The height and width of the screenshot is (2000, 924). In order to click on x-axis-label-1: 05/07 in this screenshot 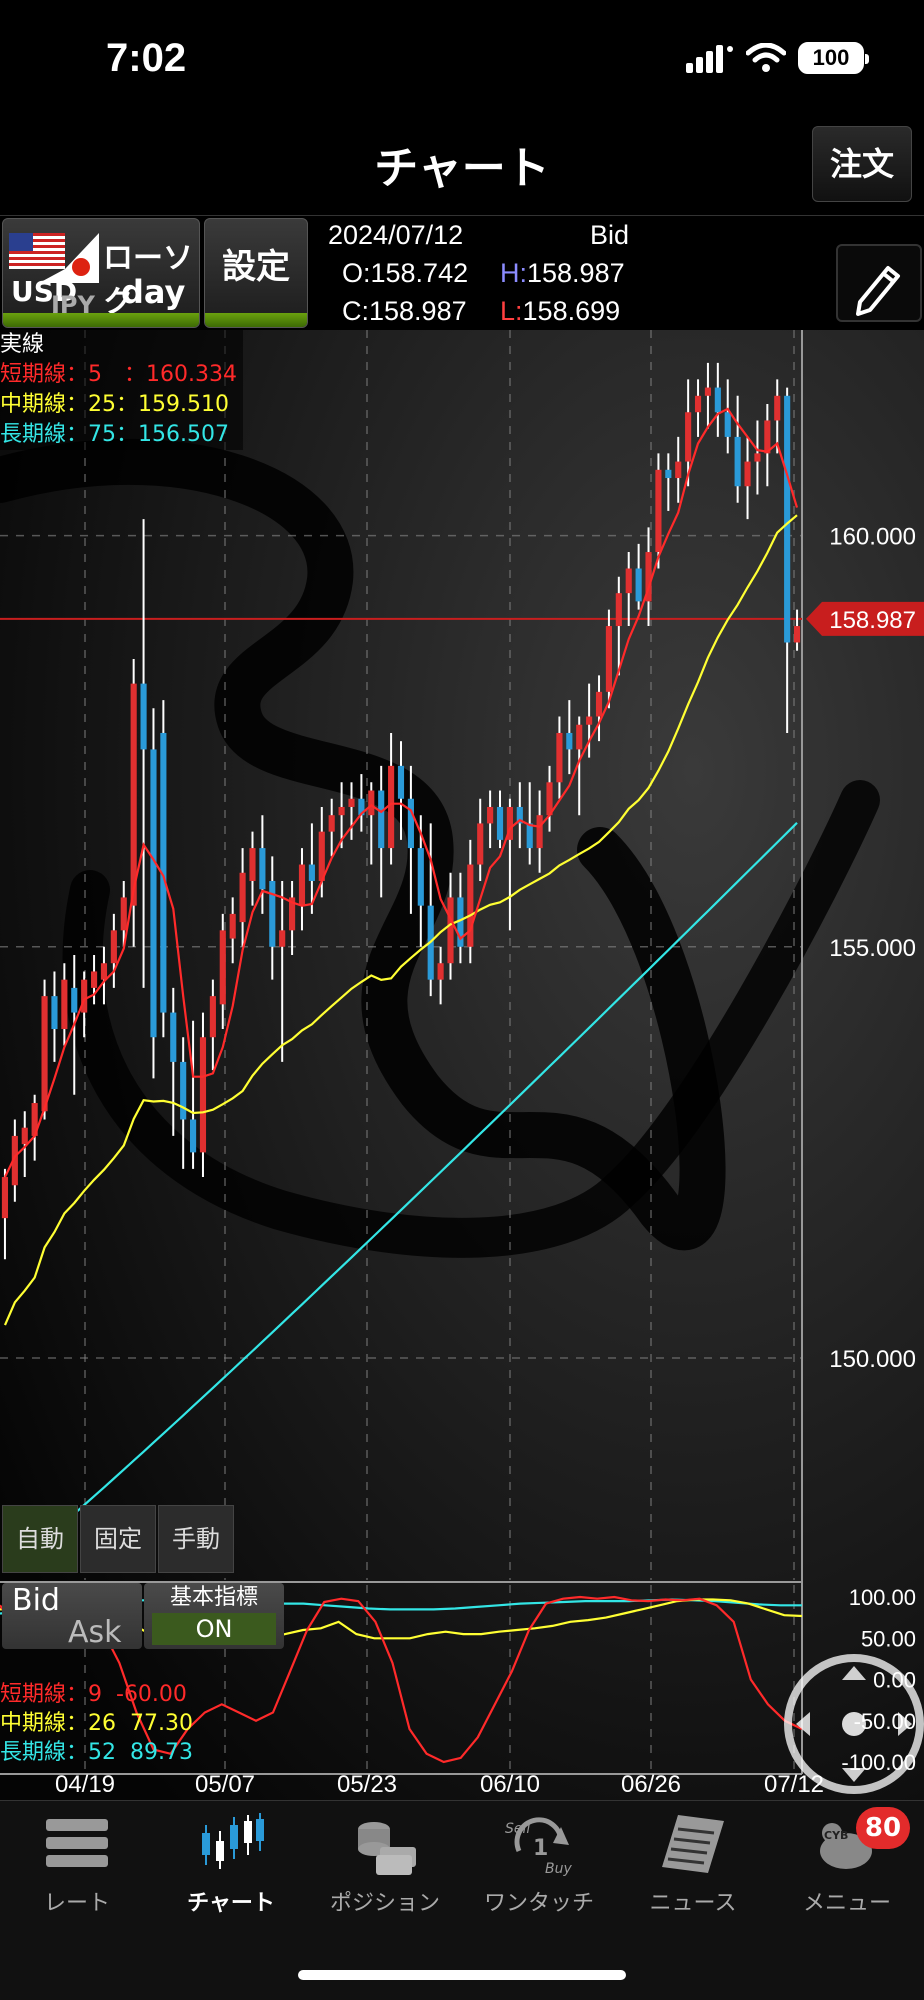, I will do `click(225, 1784)`.